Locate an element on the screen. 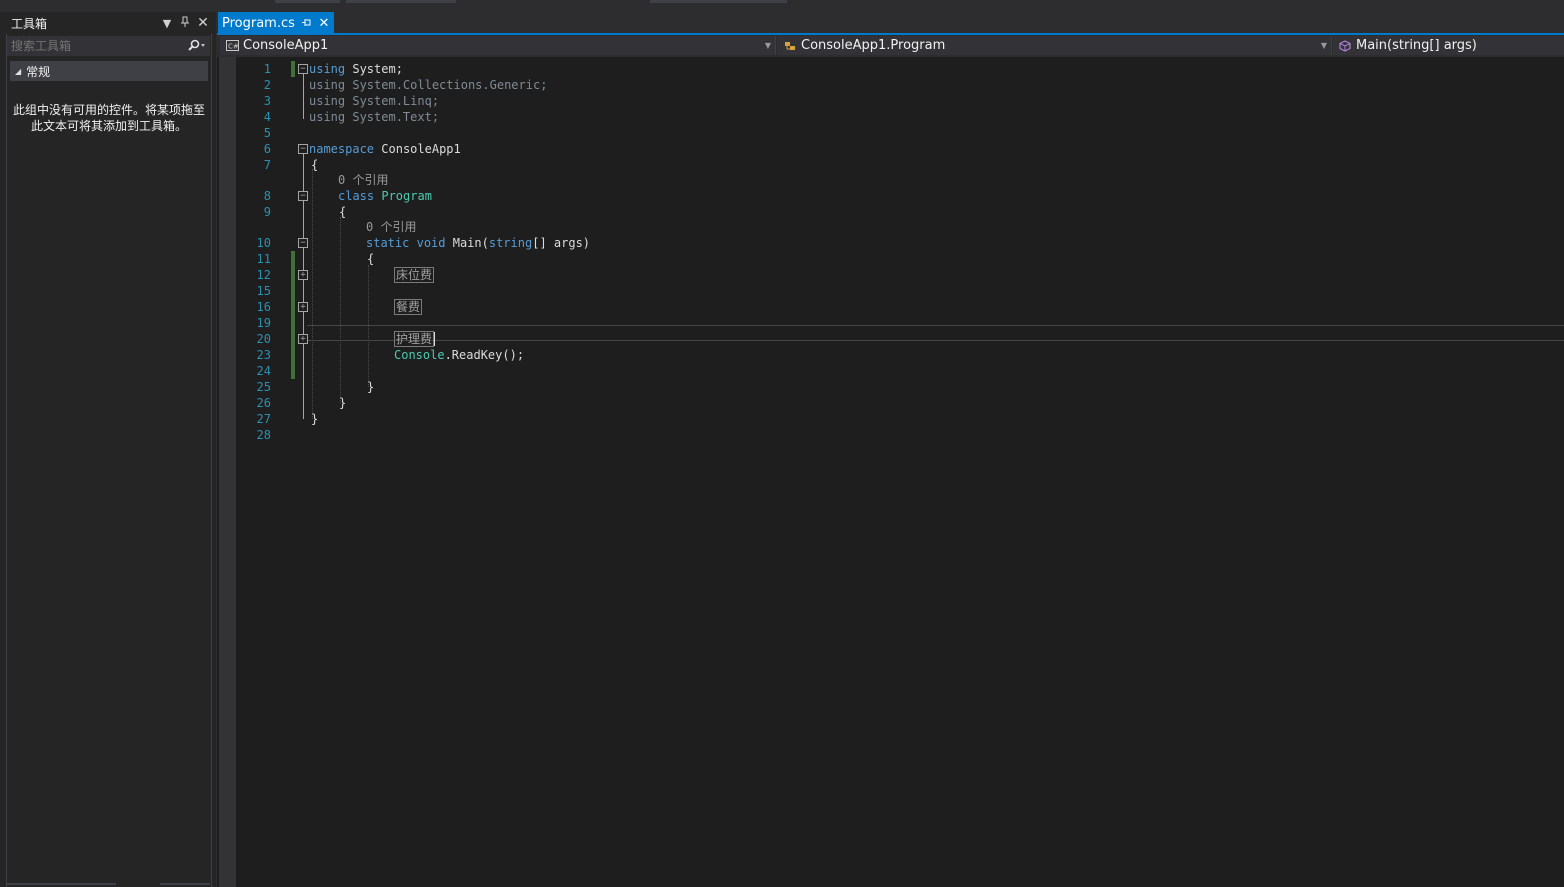 This screenshot has width=1564, height=887. toolbox-group-general: ◢ 常规 is located at coordinates (109, 71).